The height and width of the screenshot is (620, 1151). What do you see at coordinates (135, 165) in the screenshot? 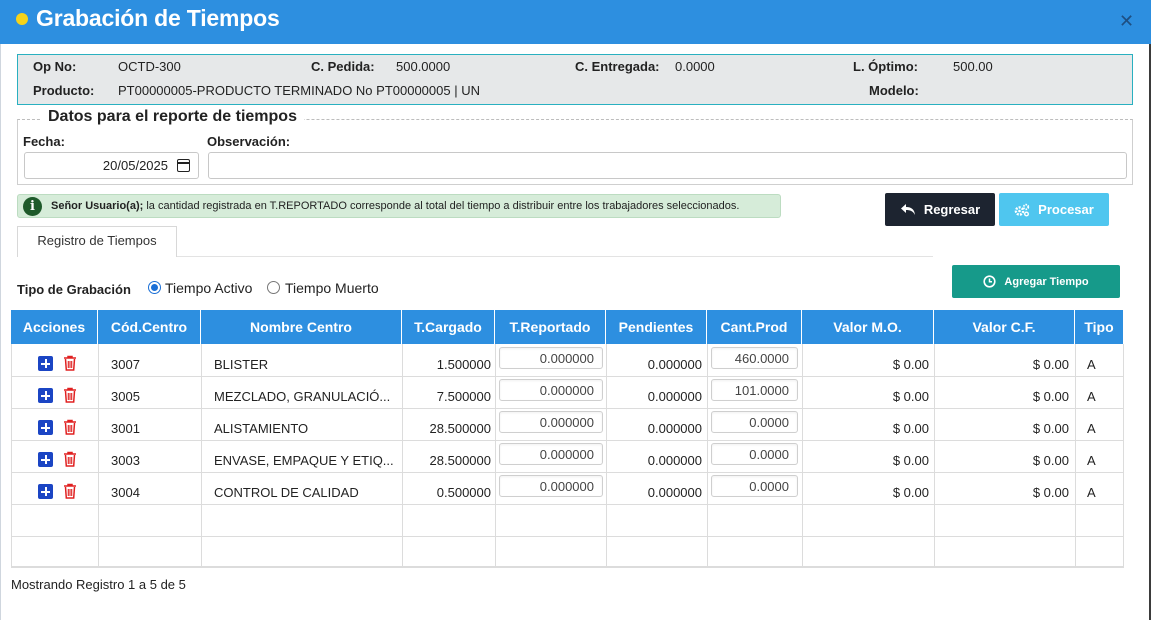
I see `fecha-value: 20/05/2025` at bounding box center [135, 165].